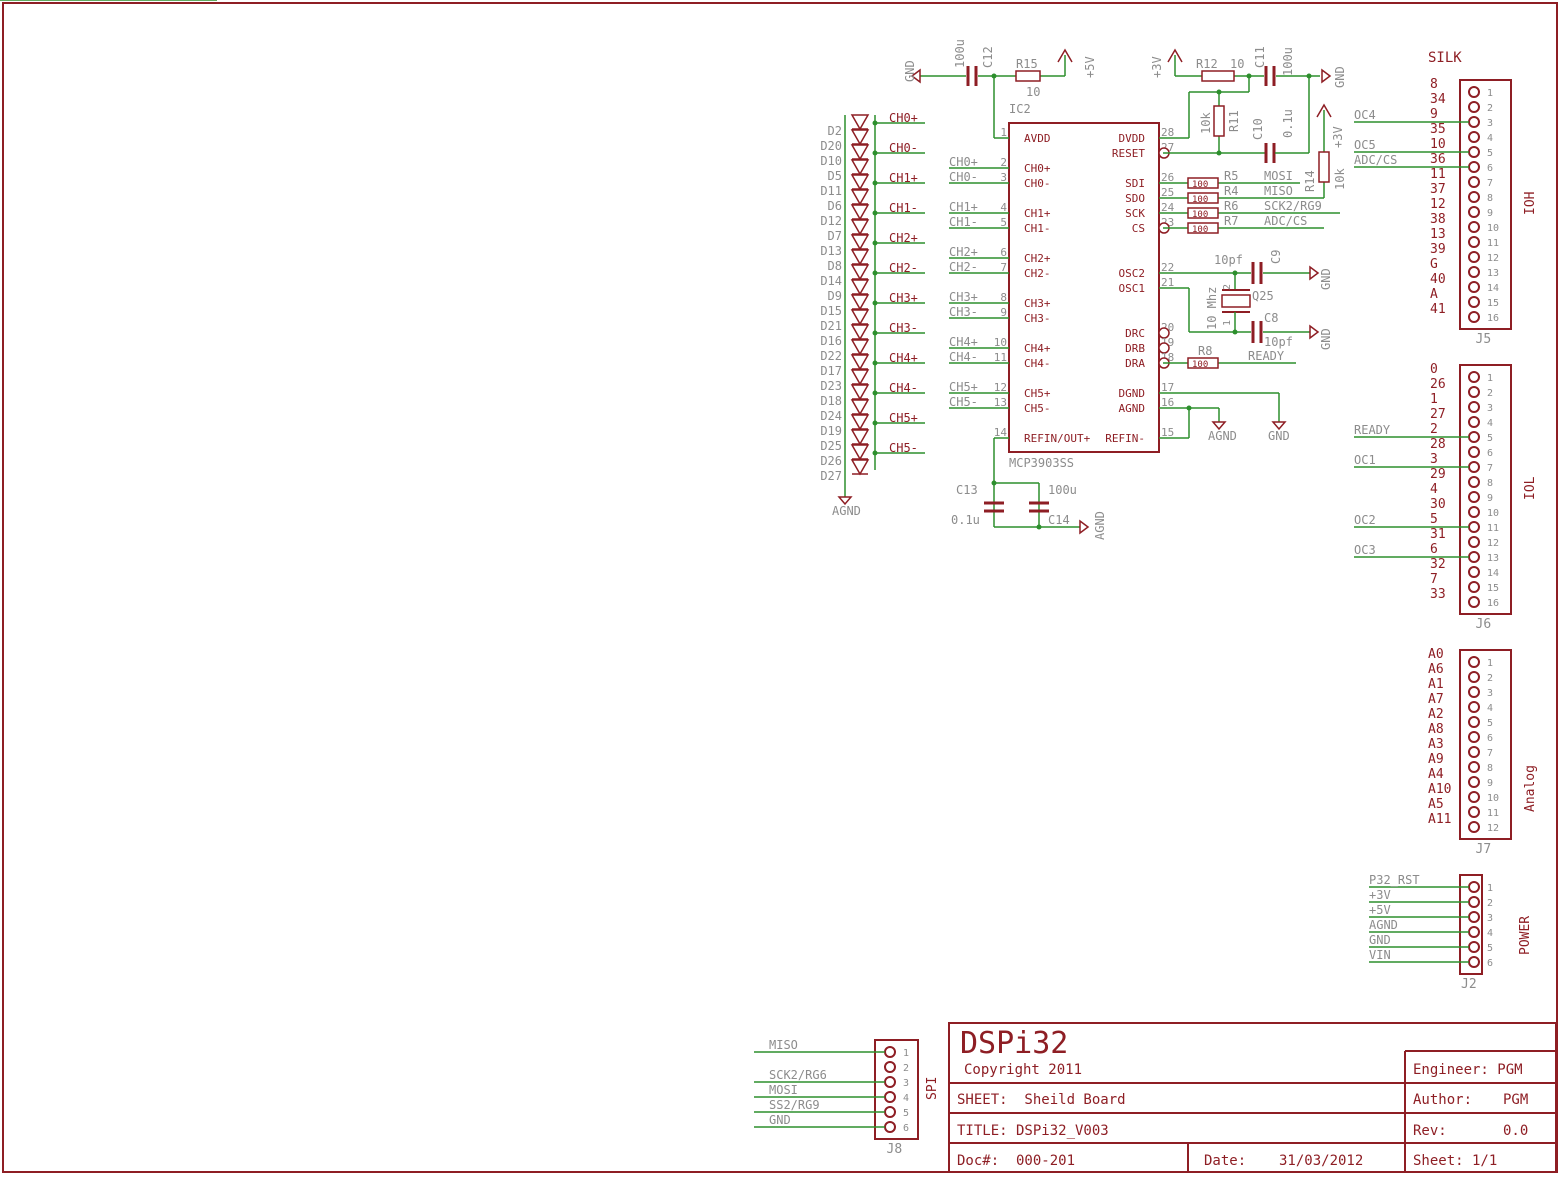 This screenshot has width=1560, height=1179. I want to click on ic-pin-name: CH1+, so click(1037, 213).